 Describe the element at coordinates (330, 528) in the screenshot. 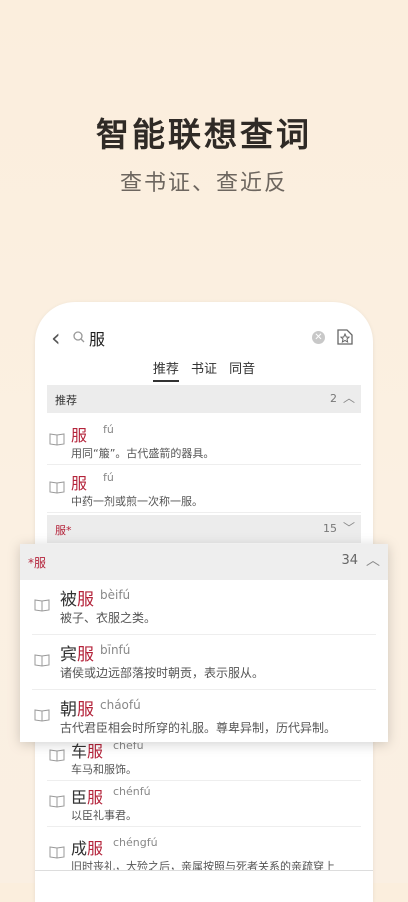

I see `section-count: 15` at that location.